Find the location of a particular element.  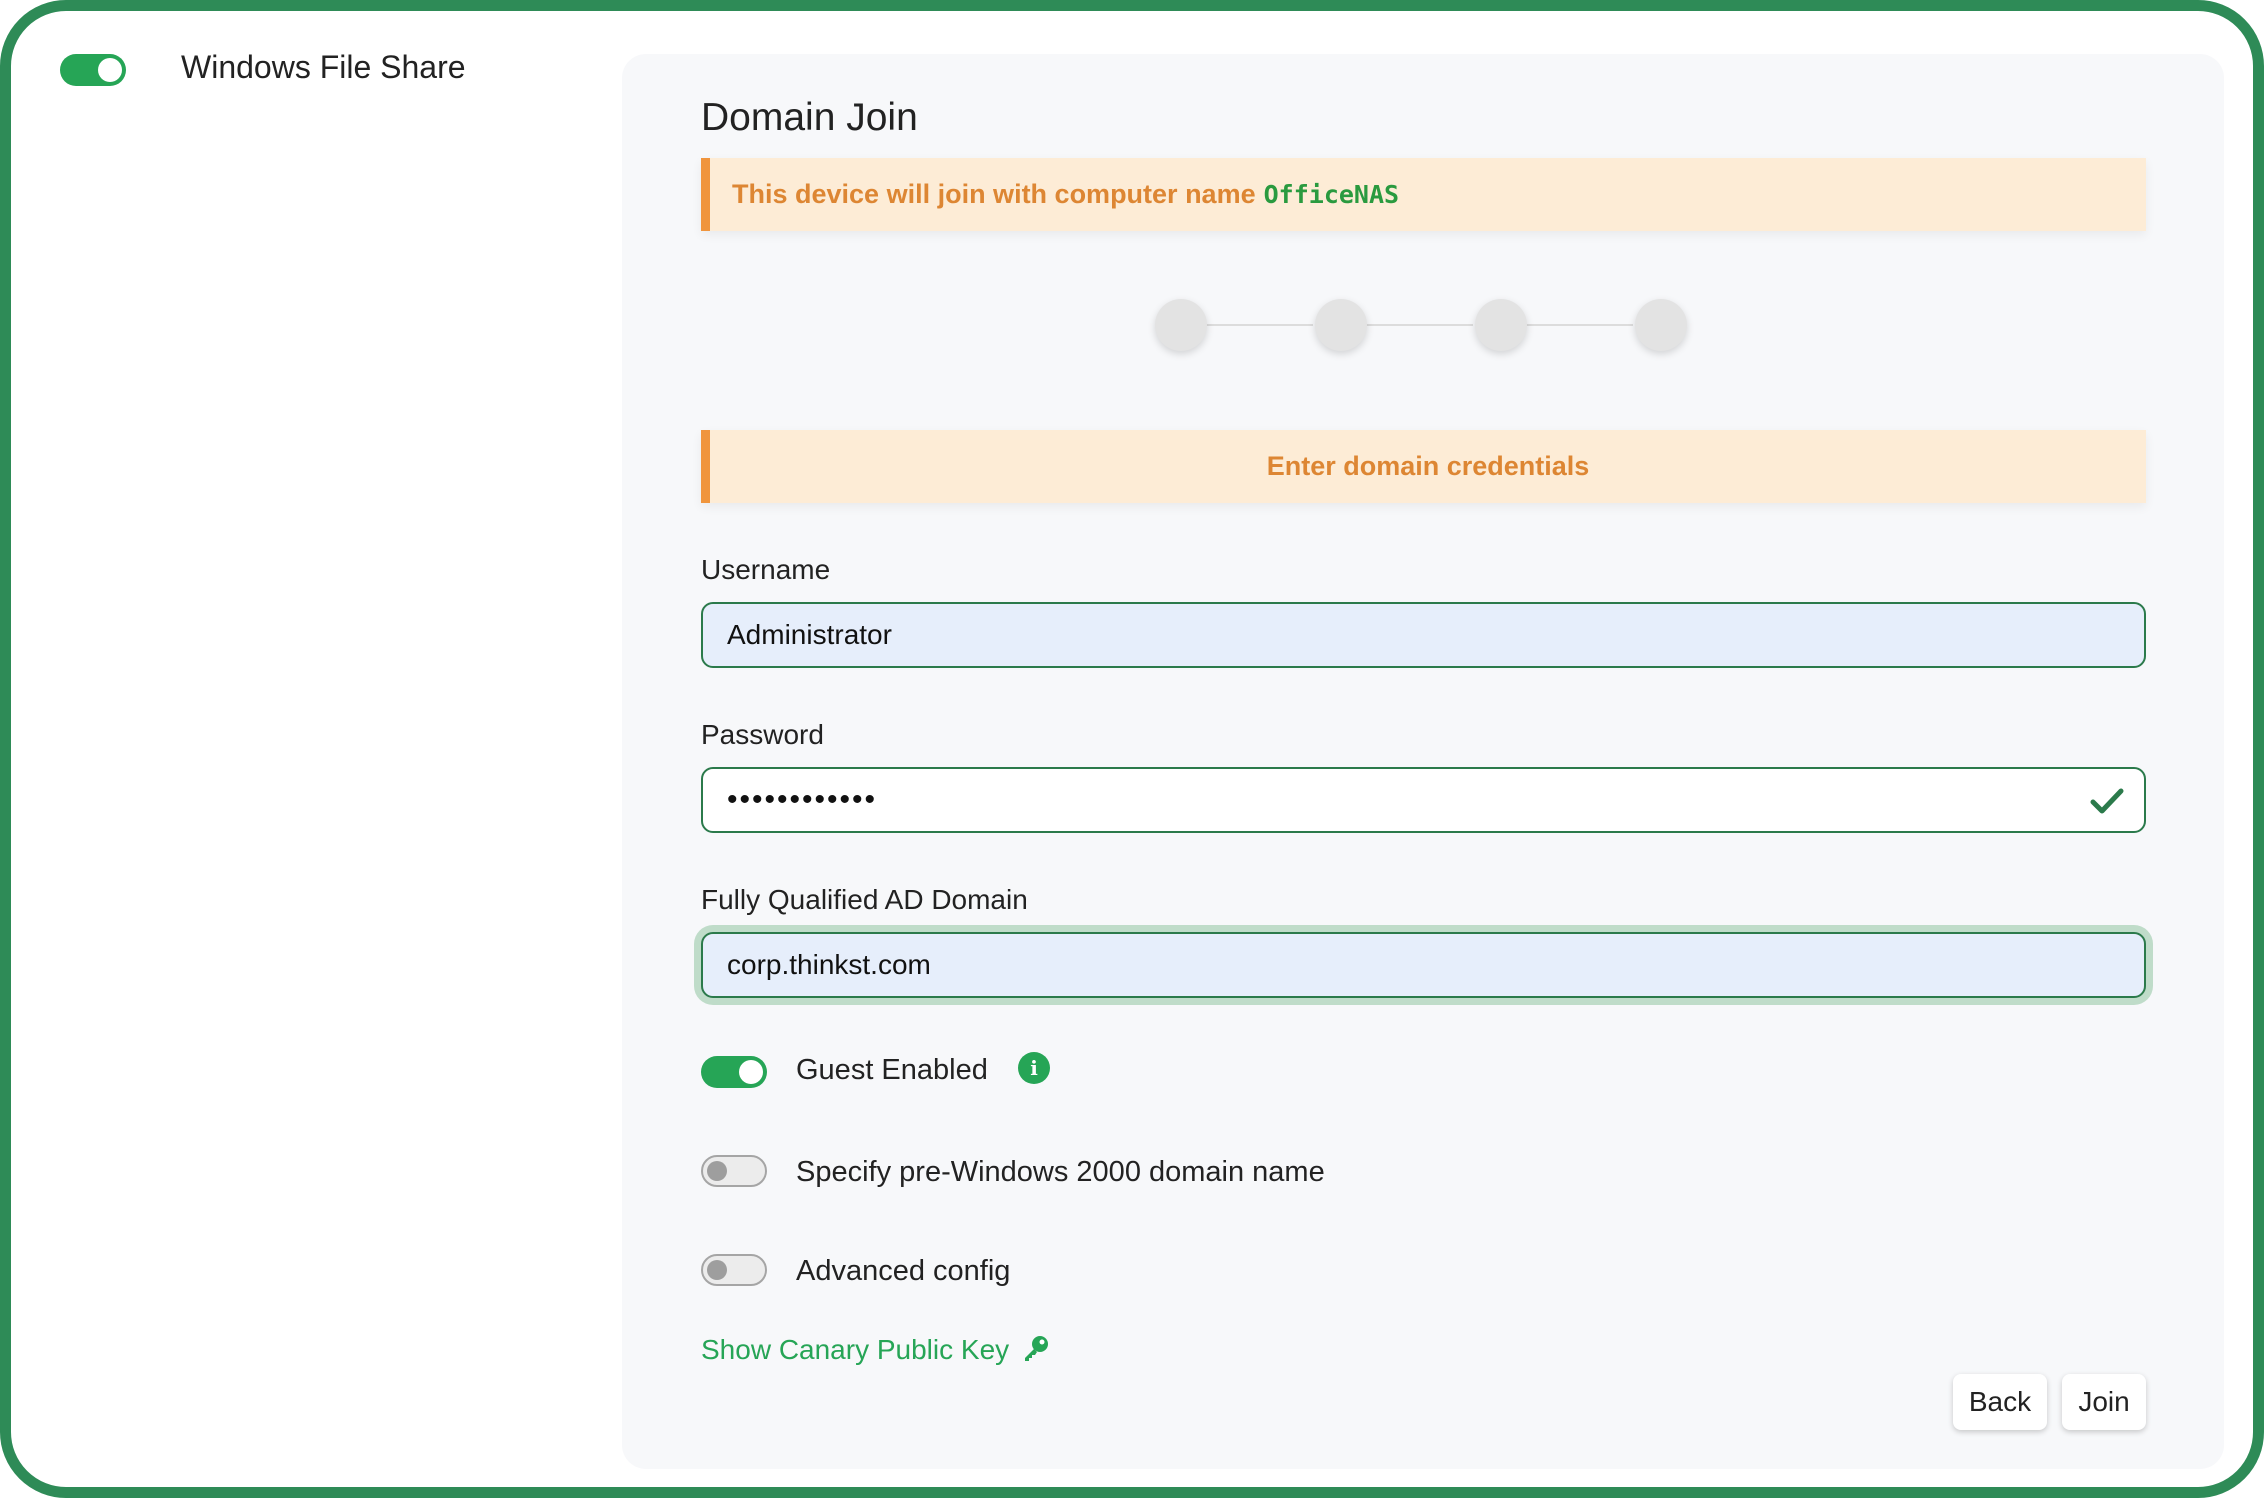

key-icon is located at coordinates (1036, 1348).